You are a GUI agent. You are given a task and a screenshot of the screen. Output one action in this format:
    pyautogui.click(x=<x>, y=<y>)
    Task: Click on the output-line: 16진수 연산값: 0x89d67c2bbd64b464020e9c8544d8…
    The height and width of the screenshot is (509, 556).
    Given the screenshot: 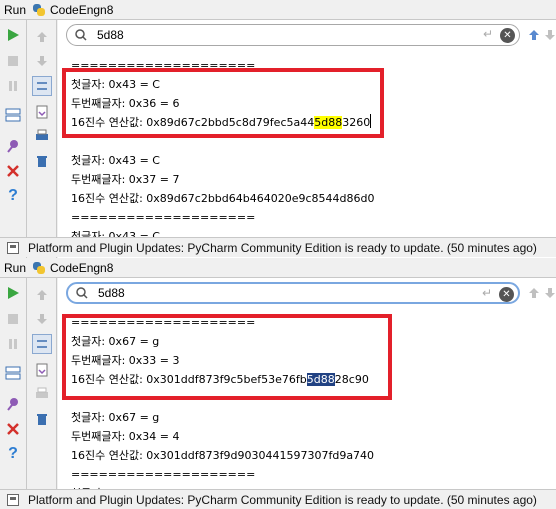 What is the action you would take?
    pyautogui.click(x=223, y=198)
    